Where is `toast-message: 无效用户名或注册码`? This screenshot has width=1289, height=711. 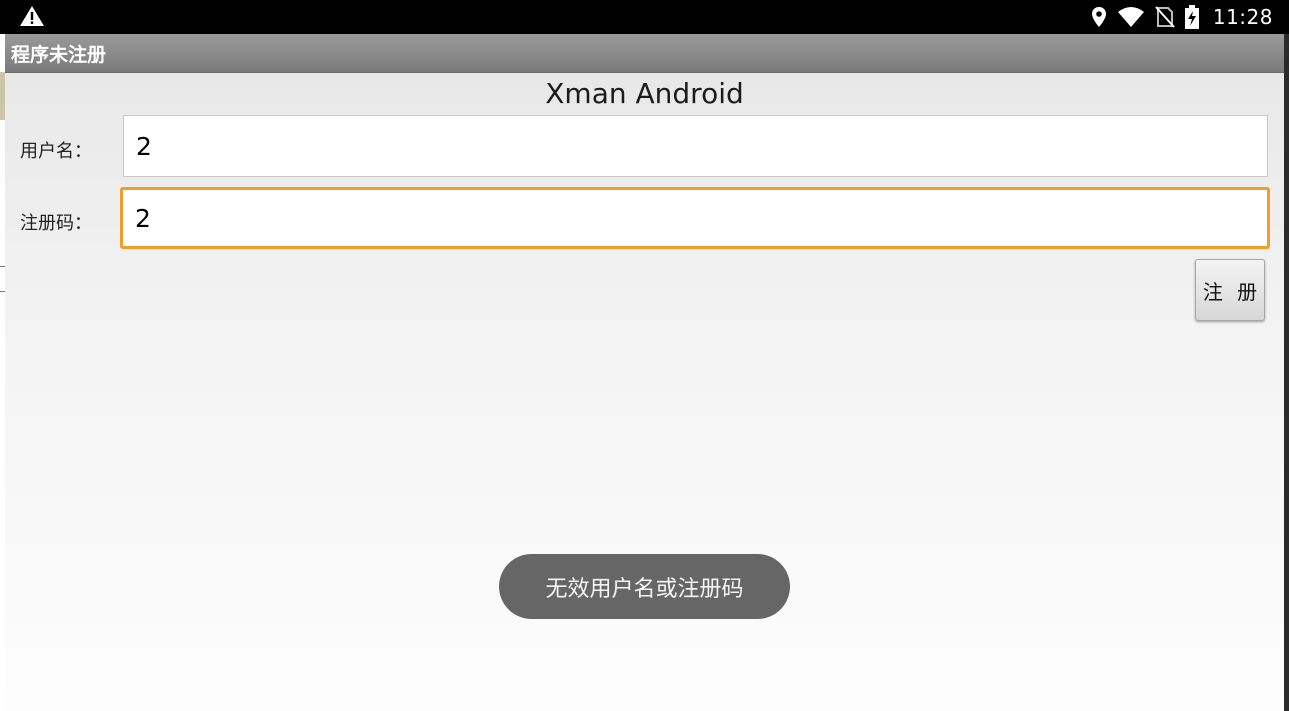 toast-message: 无效用户名或注册码 is located at coordinates (644, 586).